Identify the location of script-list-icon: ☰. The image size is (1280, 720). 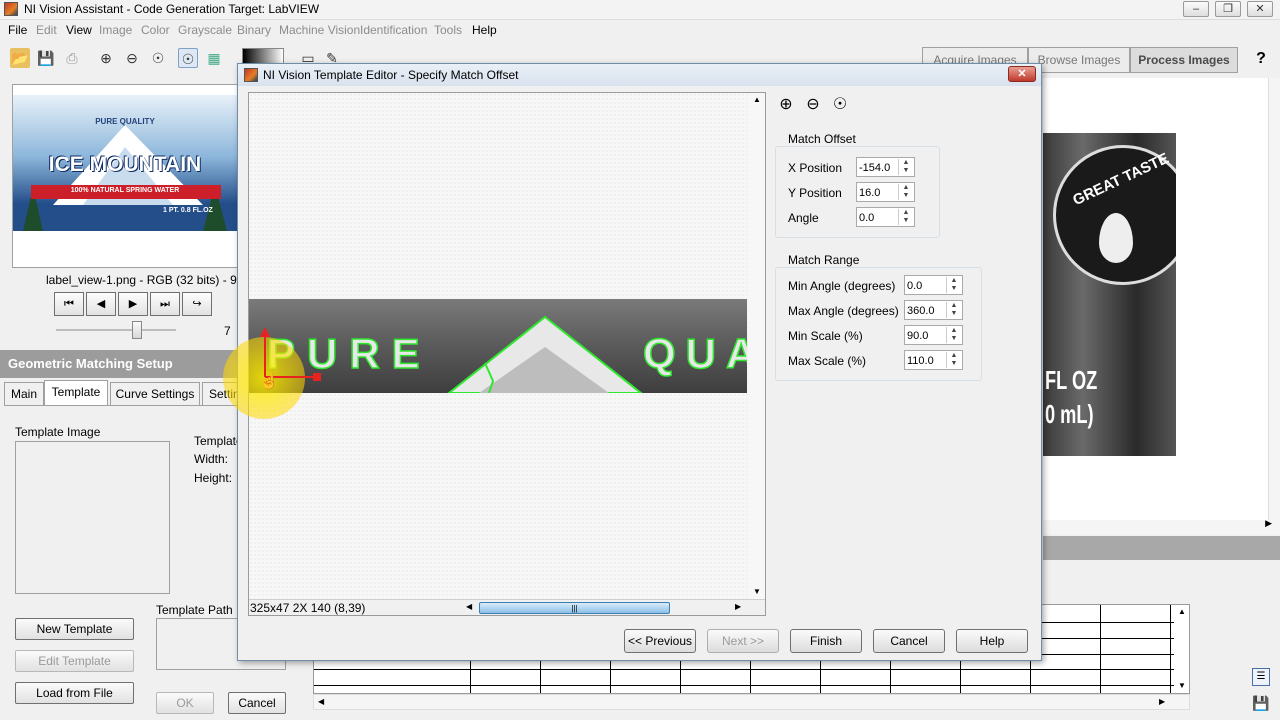
(1261, 677).